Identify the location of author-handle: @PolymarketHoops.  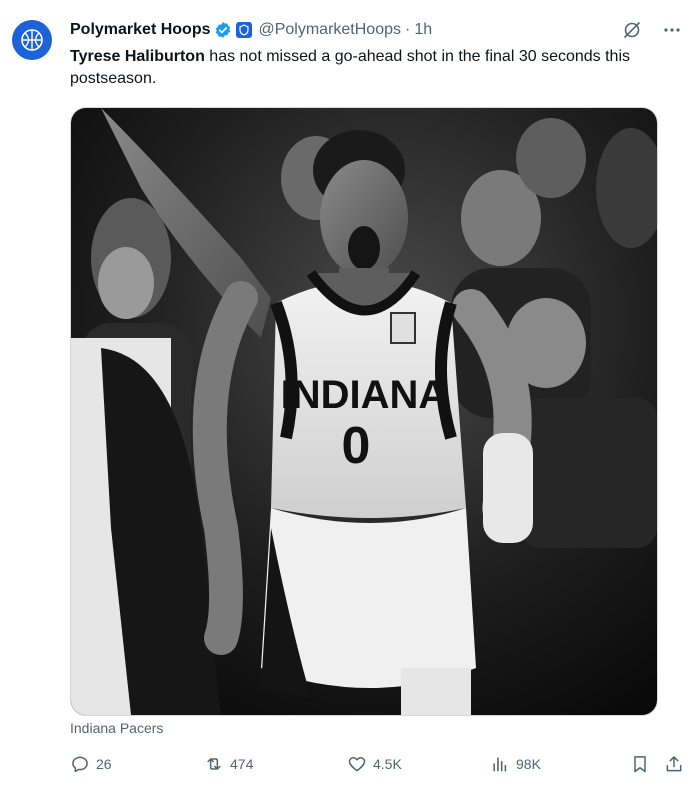
(329, 30).